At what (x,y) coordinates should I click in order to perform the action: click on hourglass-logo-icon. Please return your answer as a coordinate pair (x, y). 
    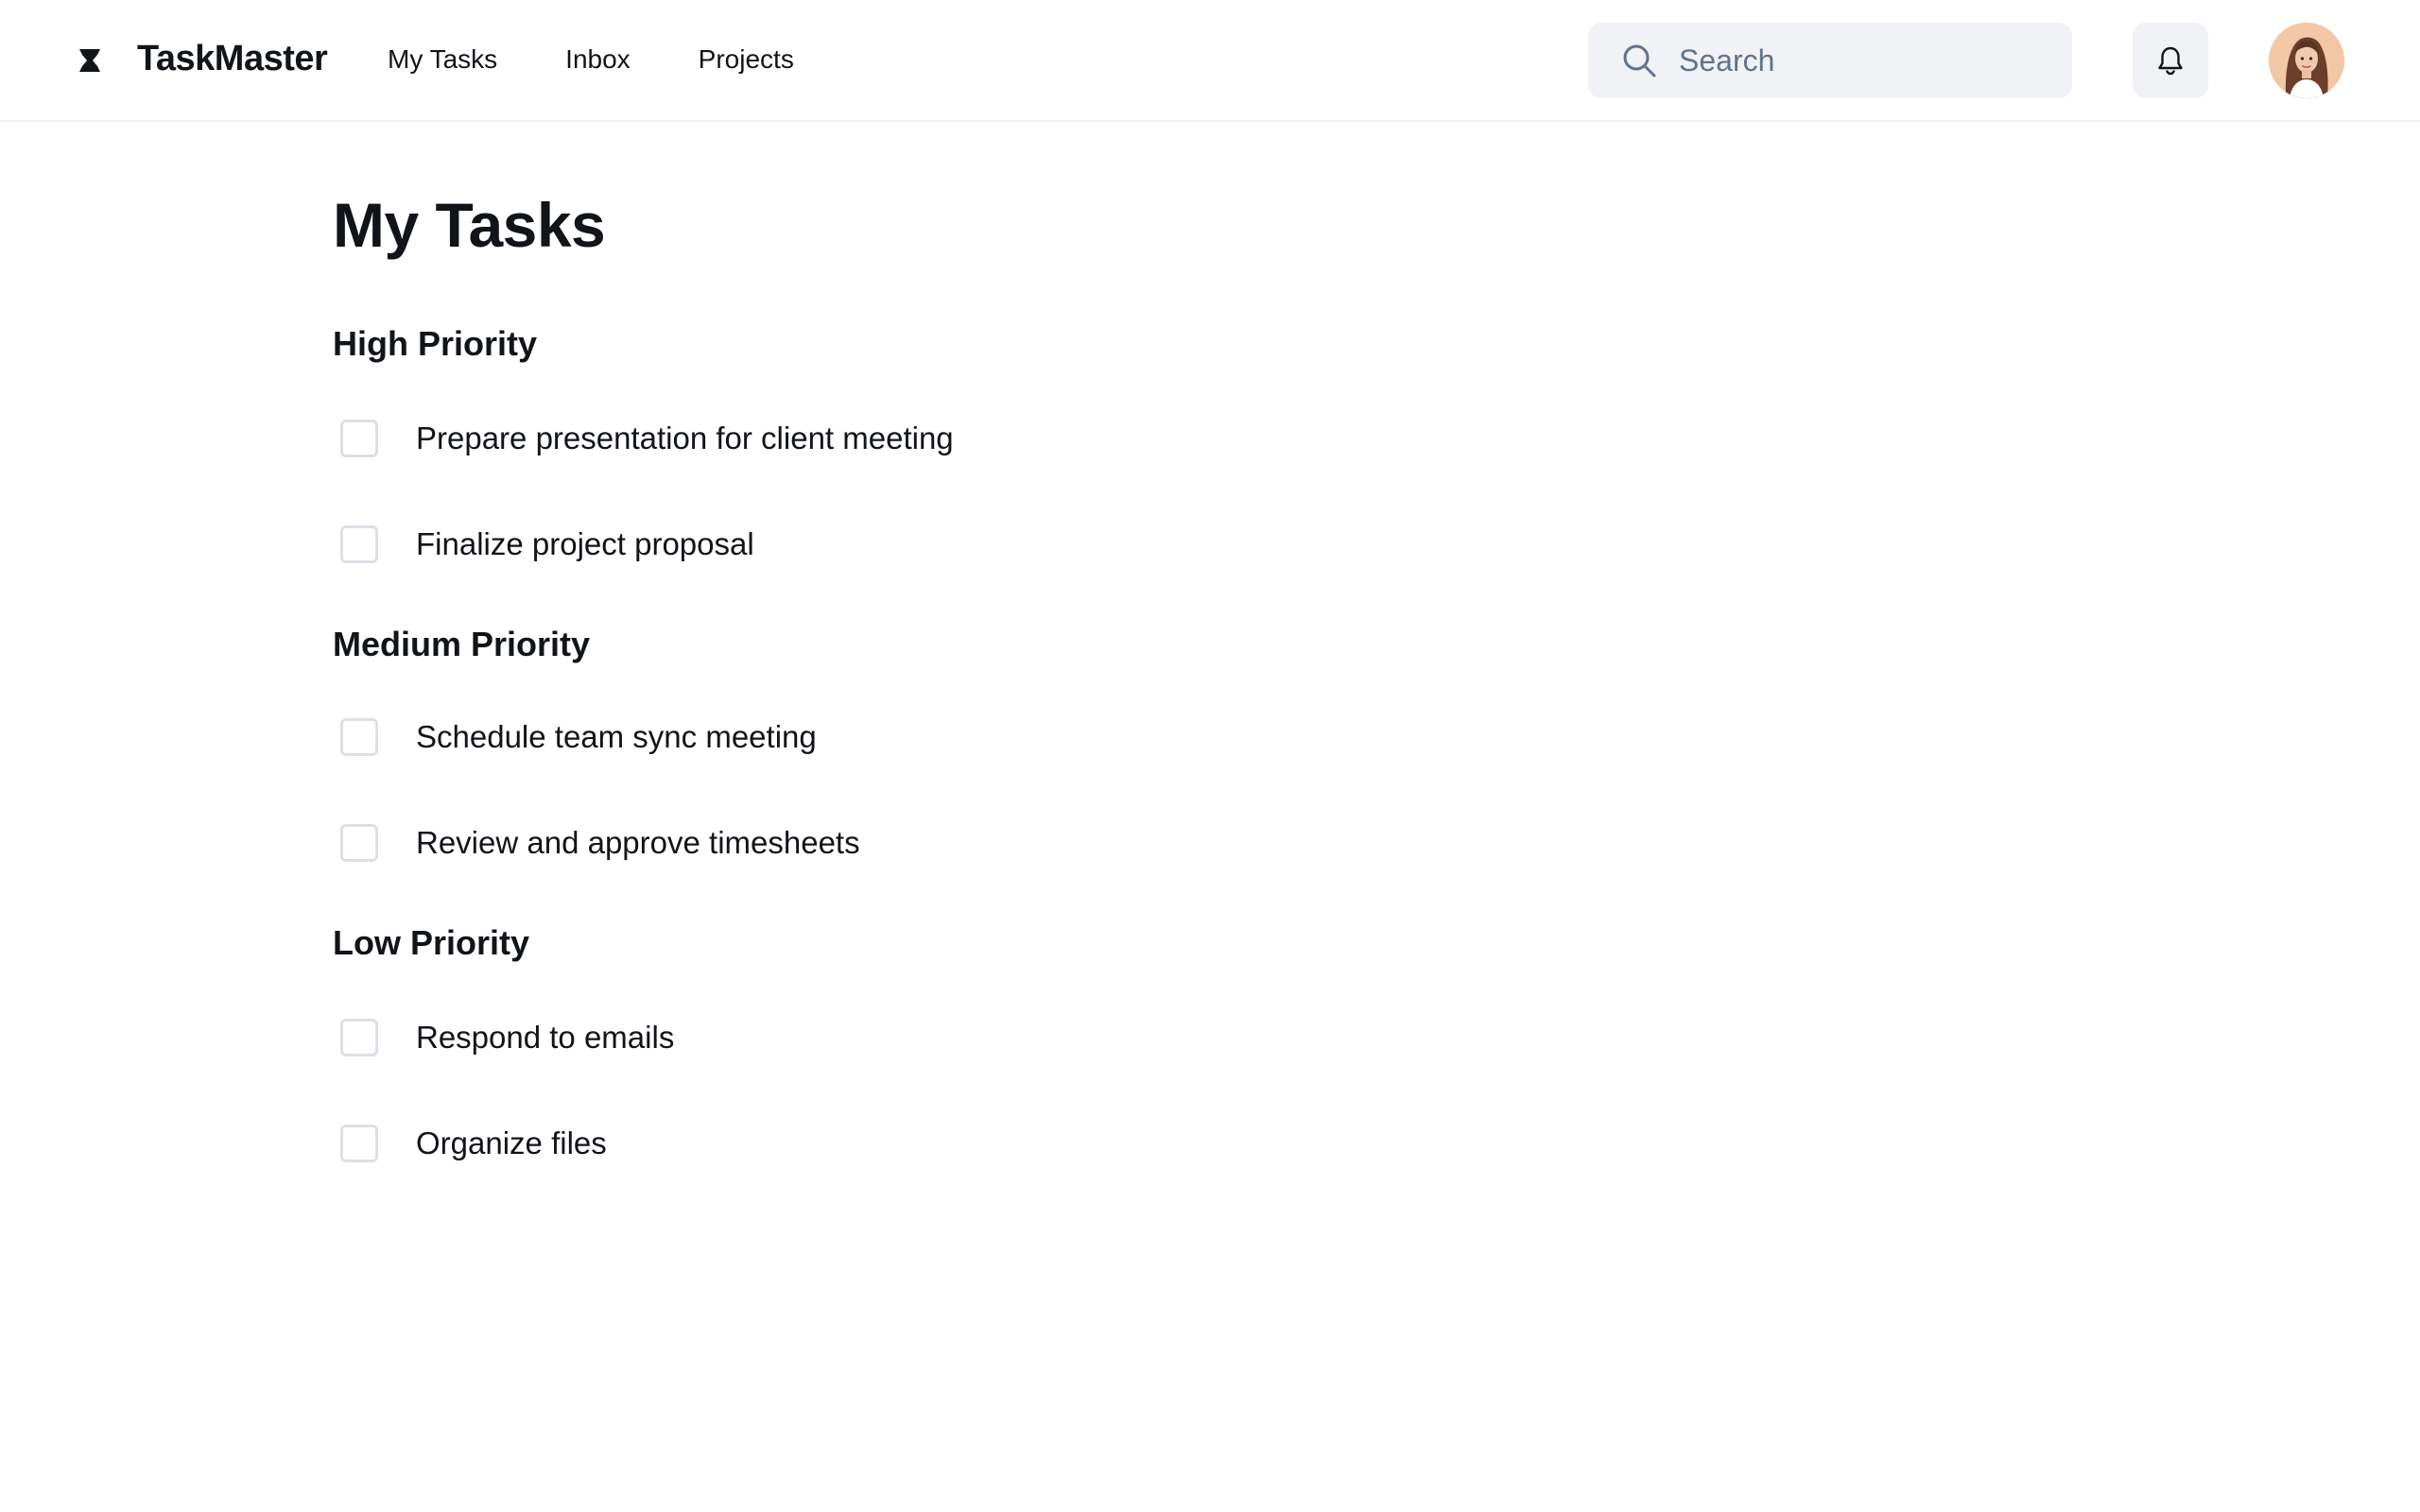
    Looking at the image, I should click on (89, 60).